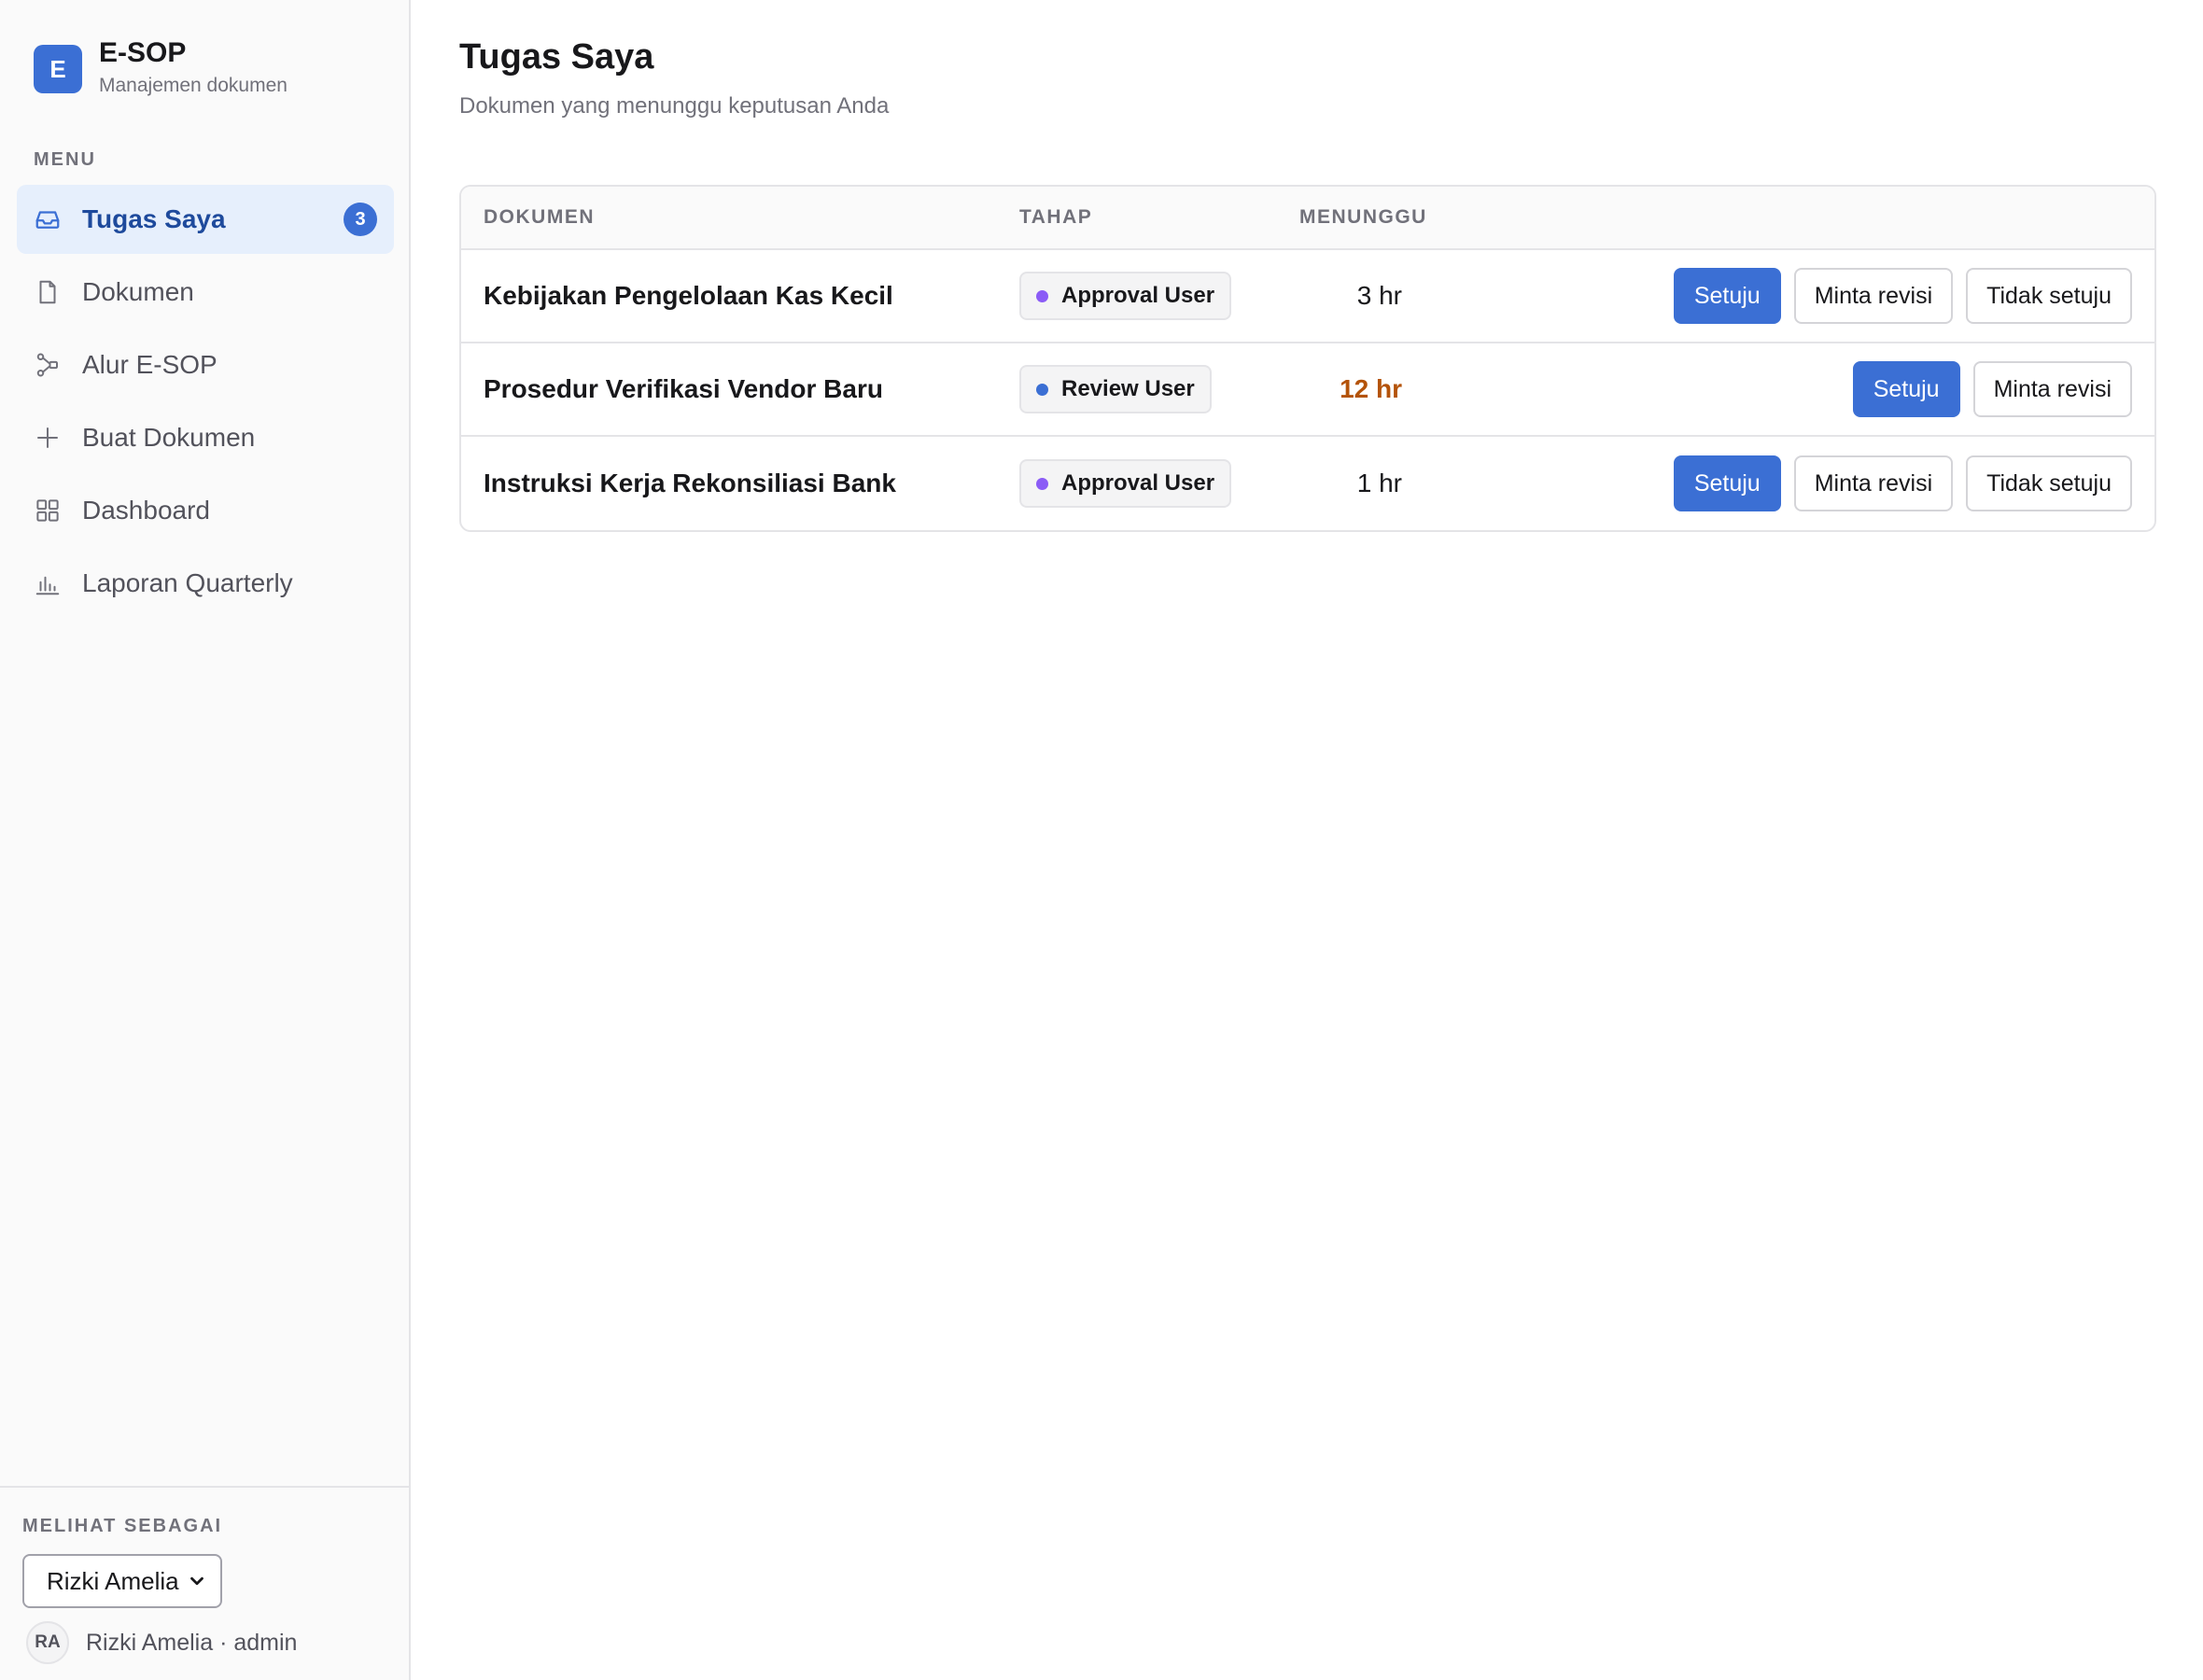 The image size is (2203, 1680). I want to click on brand-subtitle: Manajemen dokumen, so click(194, 85).